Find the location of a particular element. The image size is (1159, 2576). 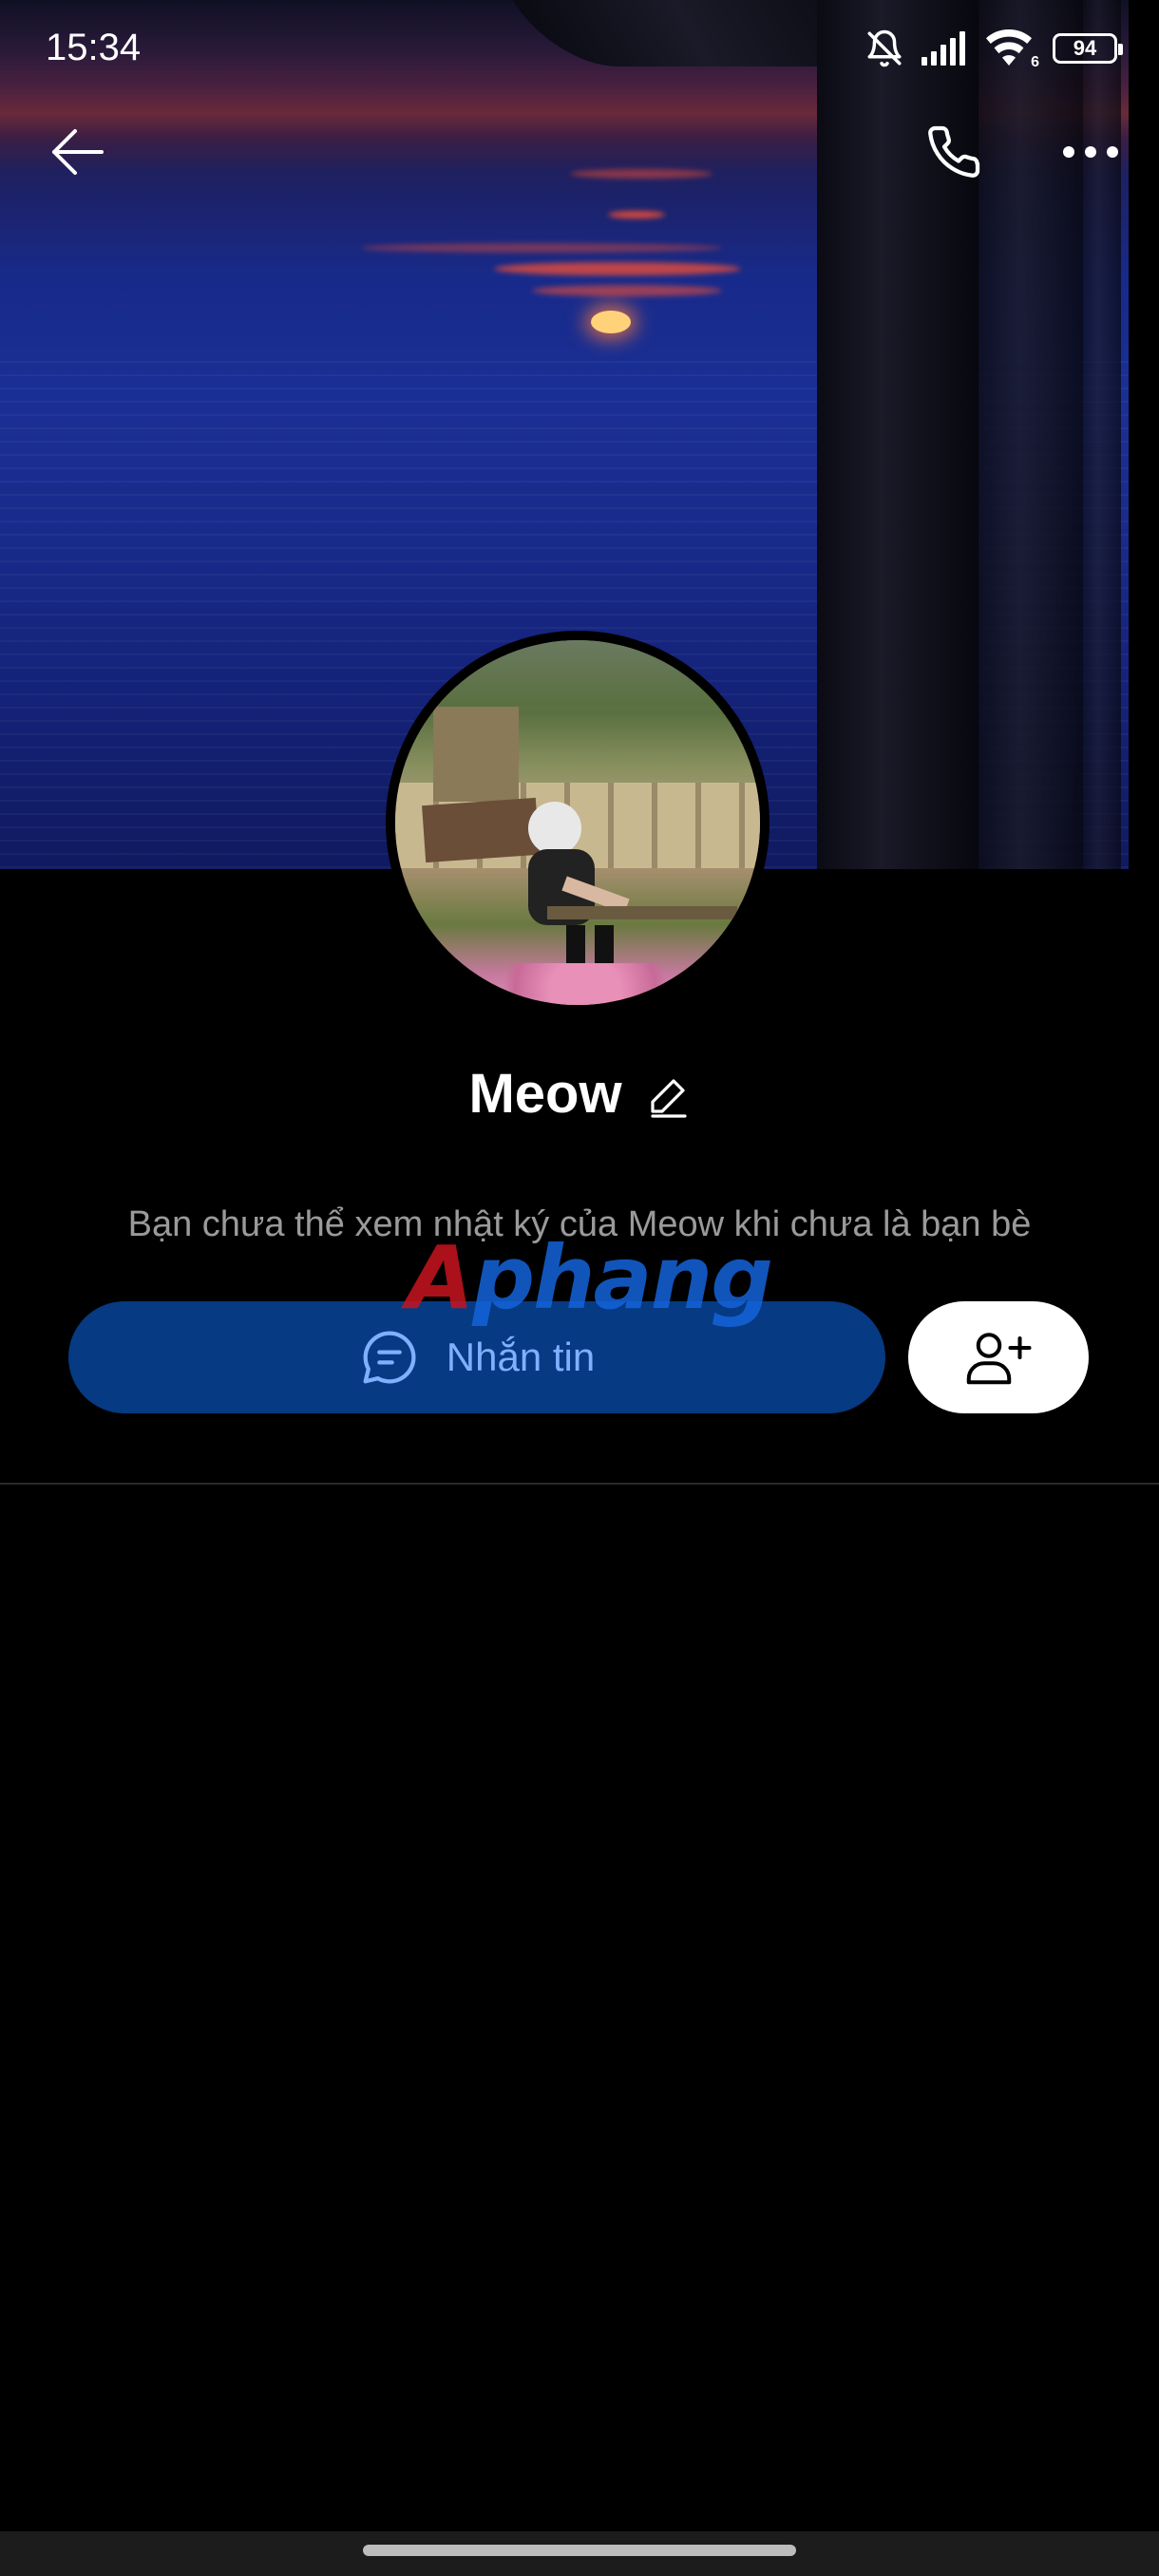

building is located at coordinates (476, 749).